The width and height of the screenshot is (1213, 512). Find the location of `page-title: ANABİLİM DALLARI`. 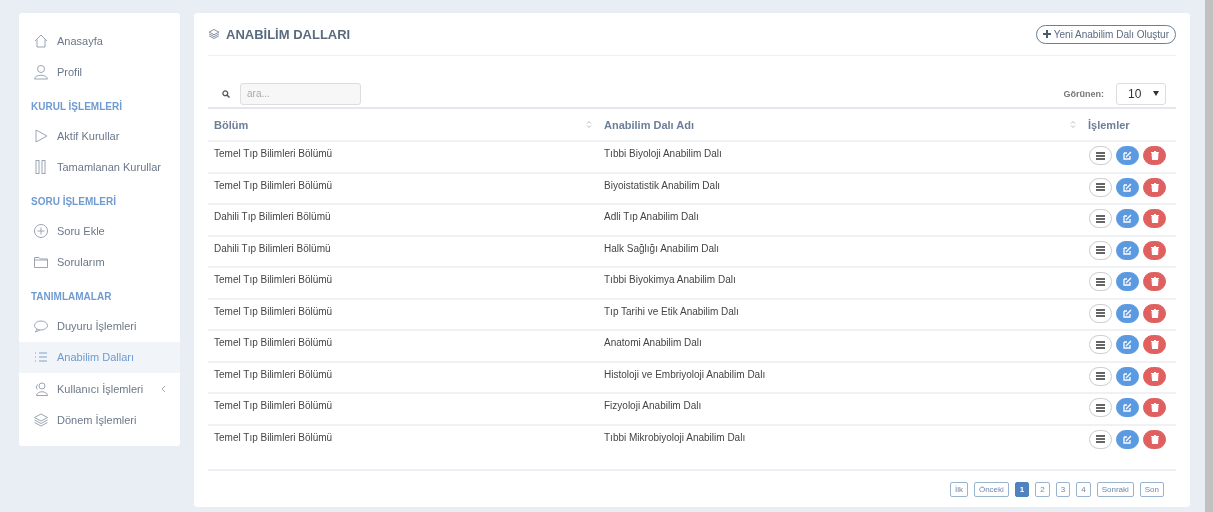

page-title: ANABİLİM DALLARI is located at coordinates (288, 34).